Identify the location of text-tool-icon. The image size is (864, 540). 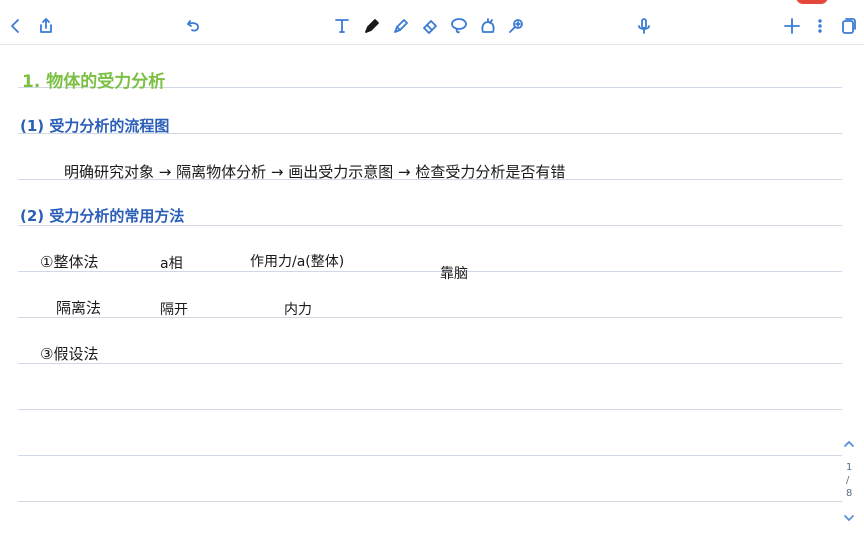
(342, 26).